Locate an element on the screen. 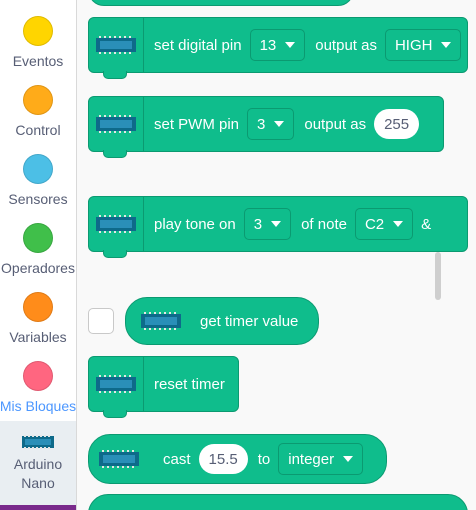 Image resolution: width=476 pixels, height=510 pixels. get-timer-value-block: get timer value is located at coordinates (222, 321).